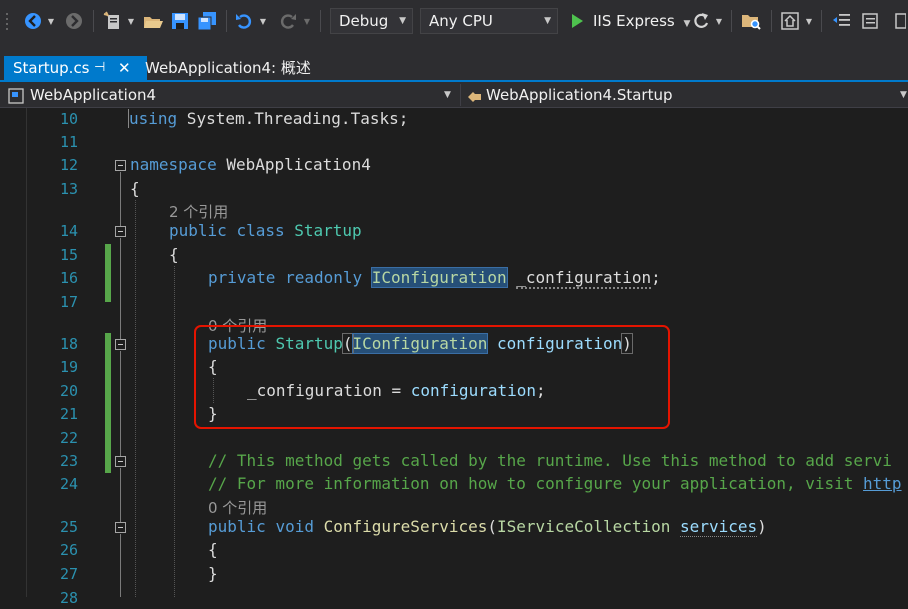 The width and height of the screenshot is (908, 609). What do you see at coordinates (68, 367) in the screenshot?
I see `line-number: 19` at bounding box center [68, 367].